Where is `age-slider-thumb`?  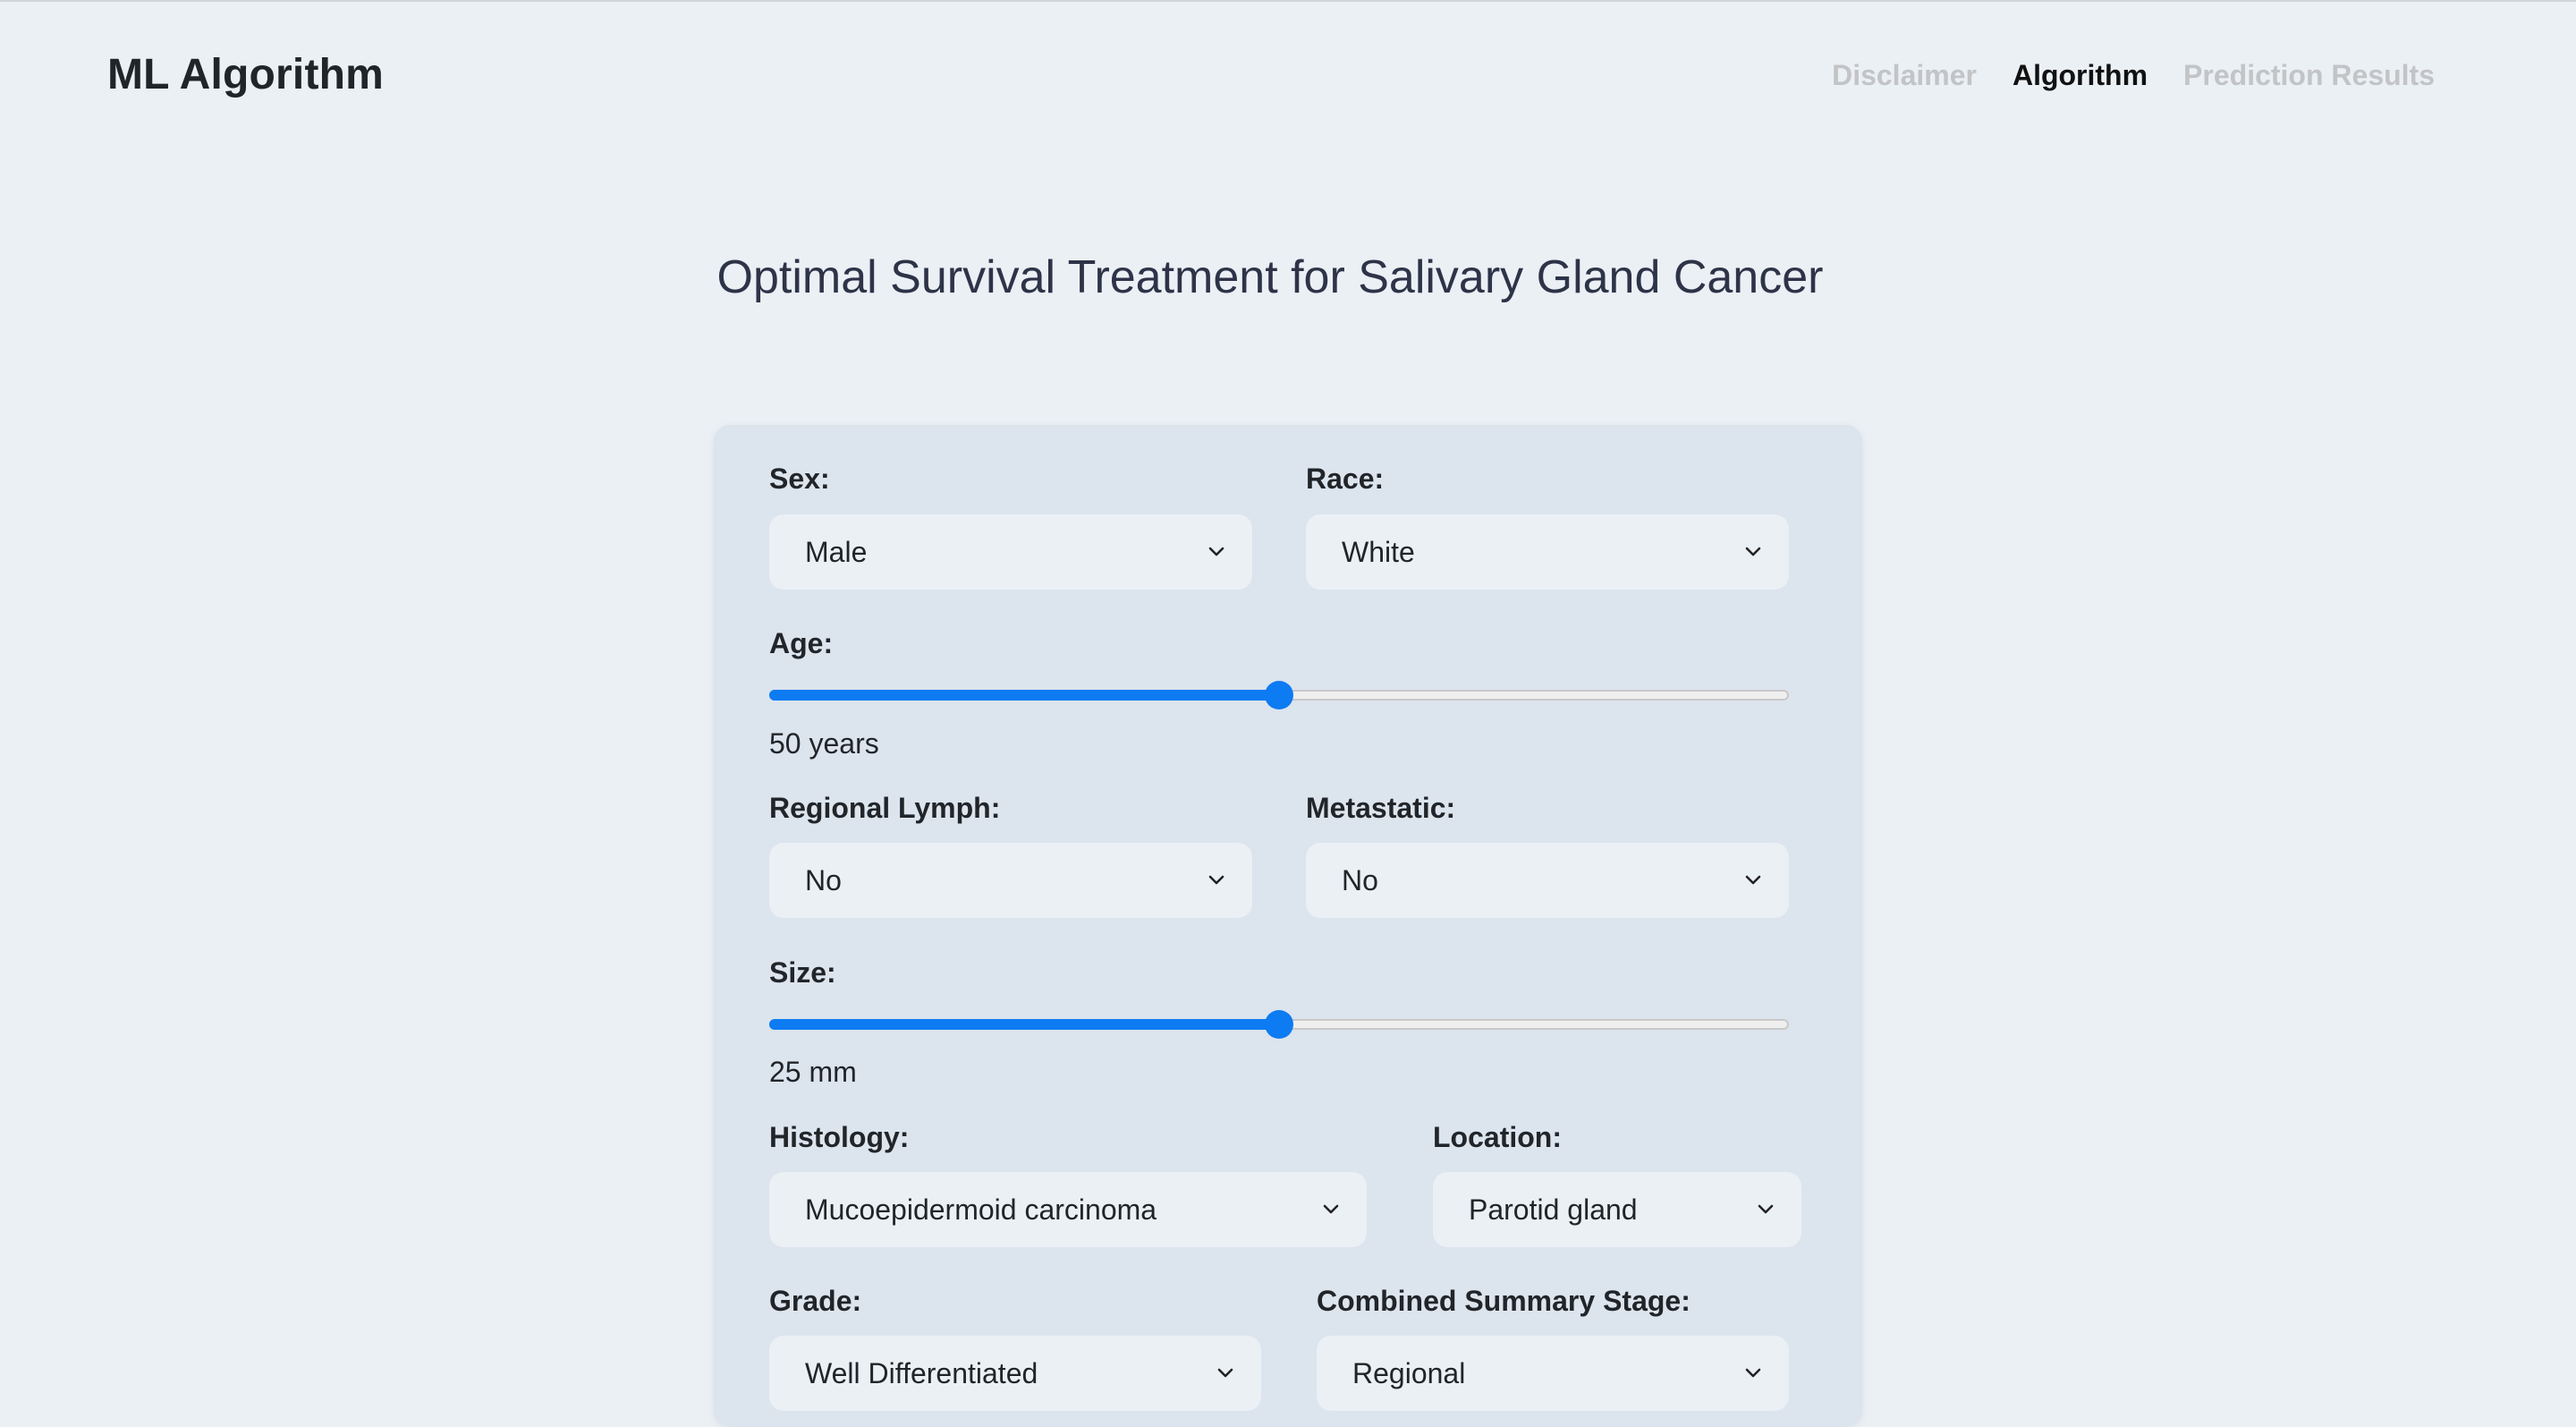
age-slider-thumb is located at coordinates (1279, 695).